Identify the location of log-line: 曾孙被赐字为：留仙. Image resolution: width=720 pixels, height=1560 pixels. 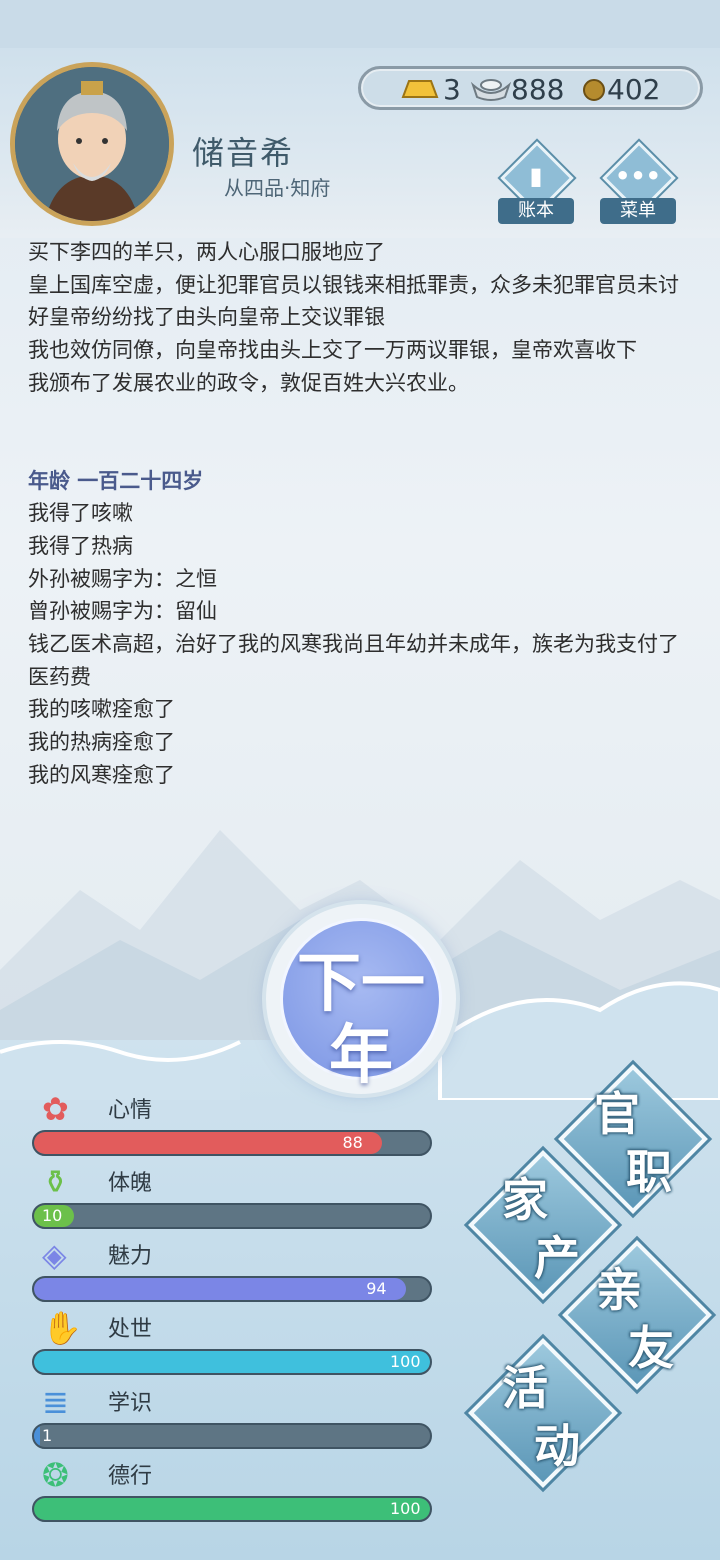
(122, 611).